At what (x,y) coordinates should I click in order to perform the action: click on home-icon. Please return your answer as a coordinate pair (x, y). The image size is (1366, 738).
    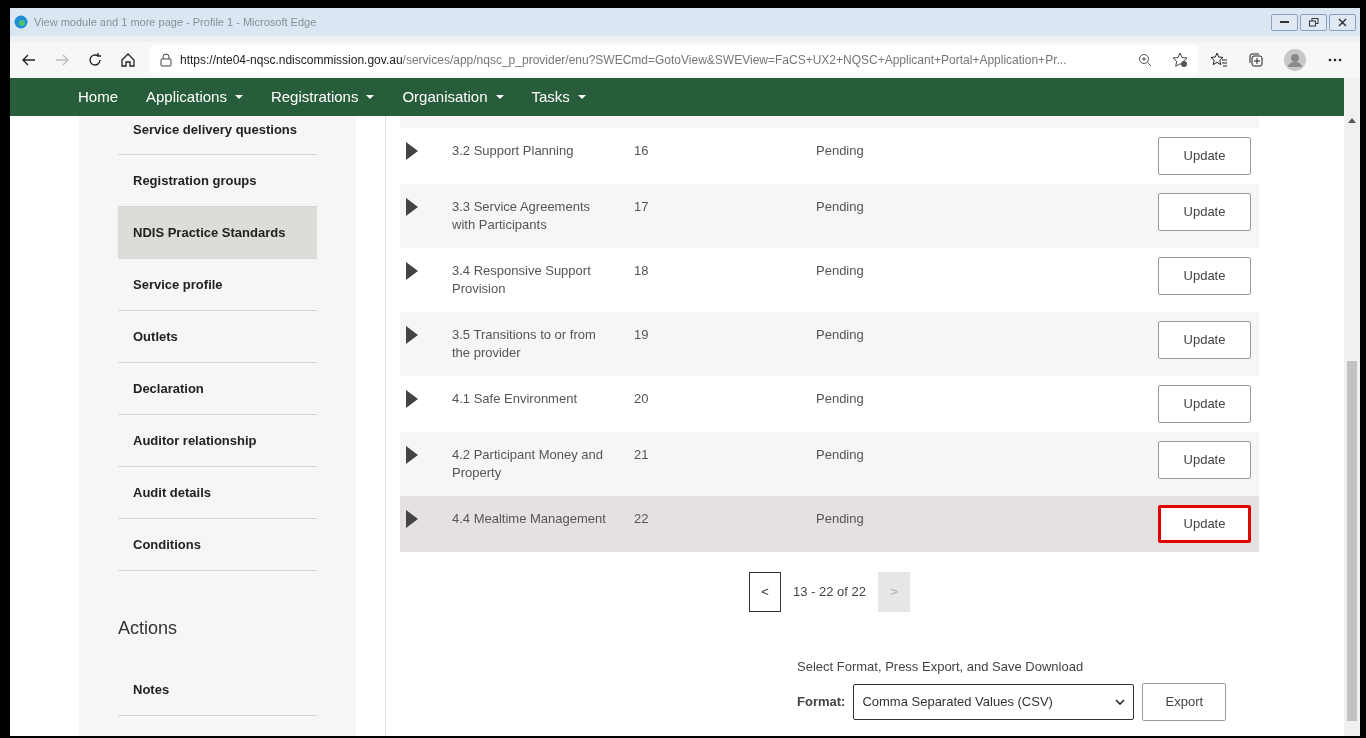
    Looking at the image, I should click on (128, 60).